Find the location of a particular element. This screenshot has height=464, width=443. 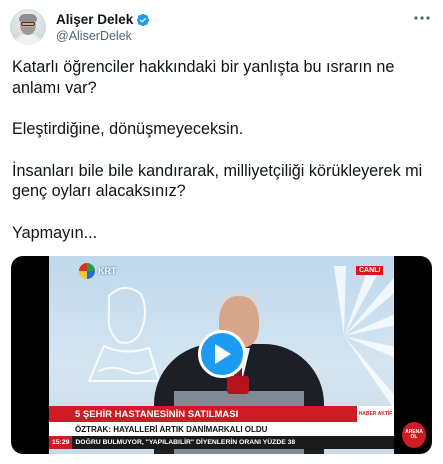

play-icon is located at coordinates (223, 354).